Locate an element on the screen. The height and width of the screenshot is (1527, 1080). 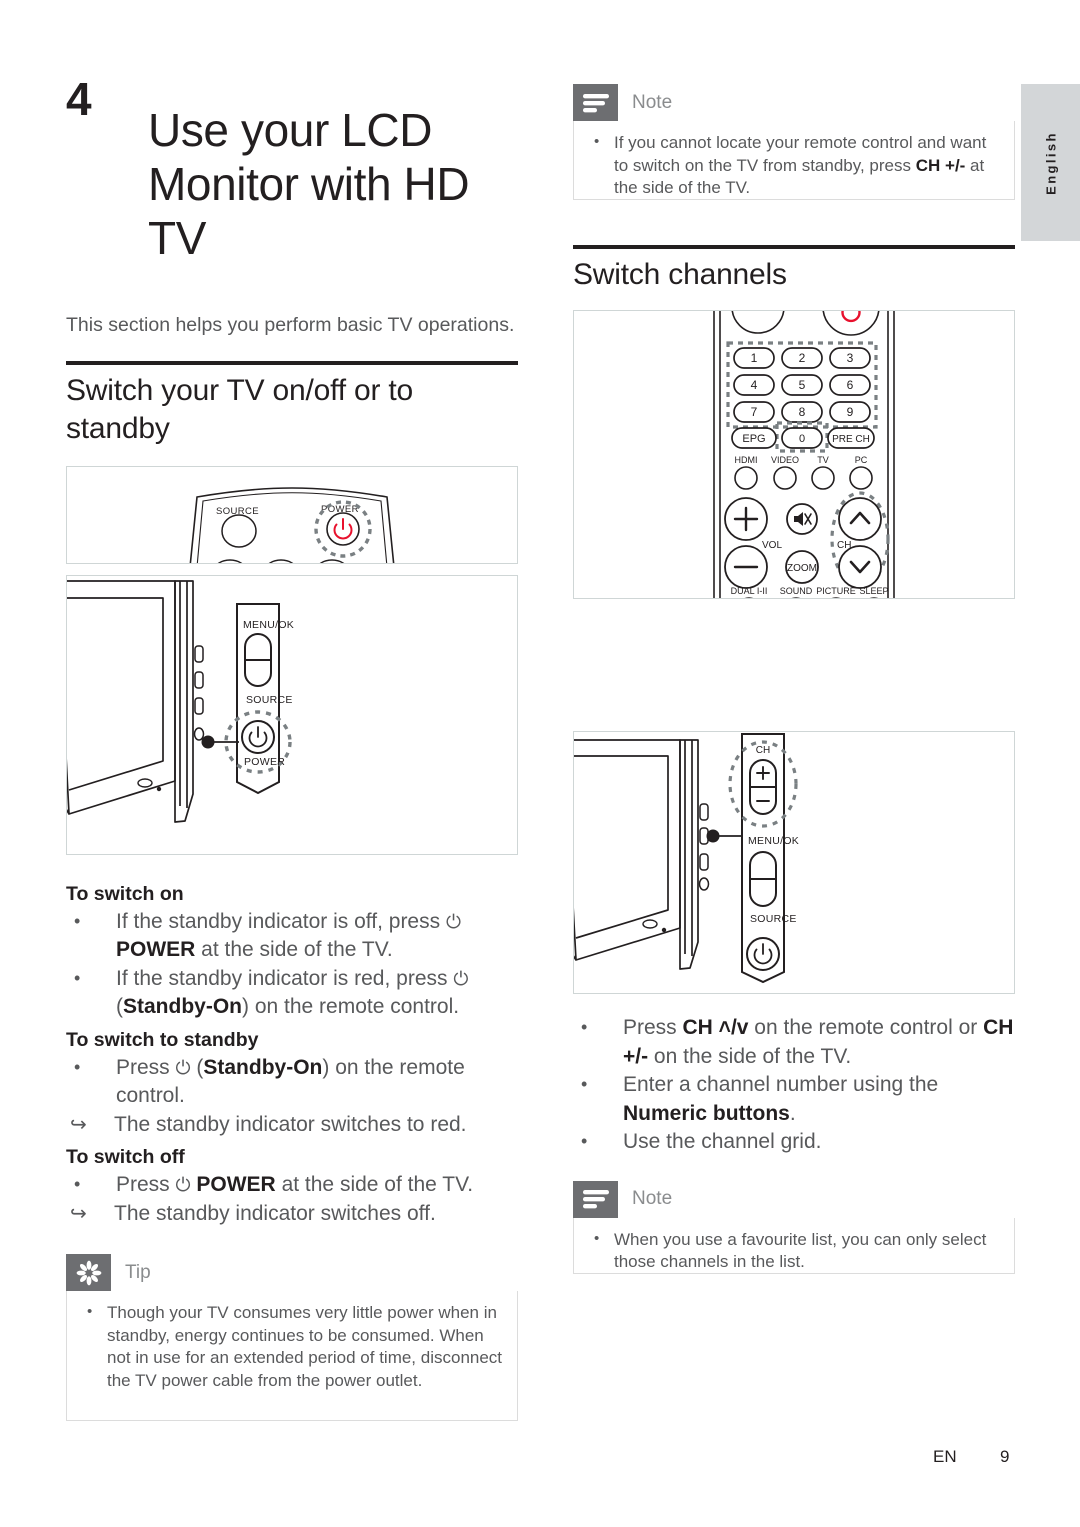
svg-text: PICTURE is located at coordinates (836, 591).